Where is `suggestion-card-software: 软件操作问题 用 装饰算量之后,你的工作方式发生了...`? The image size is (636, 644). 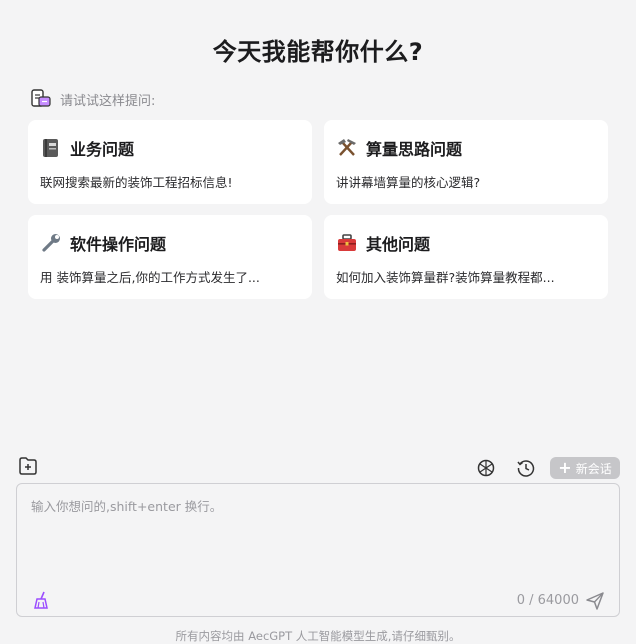
suggestion-card-software: 软件操作问题 用 装饰算量之后,你的工作方式发生了... is located at coordinates (170, 257).